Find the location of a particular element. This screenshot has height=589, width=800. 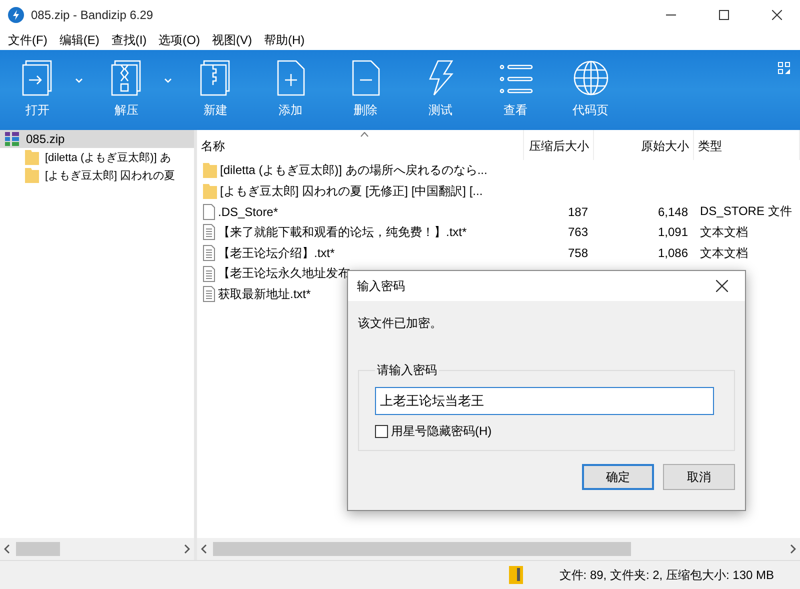

toolbar-button: 代码页 is located at coordinates (590, 89).